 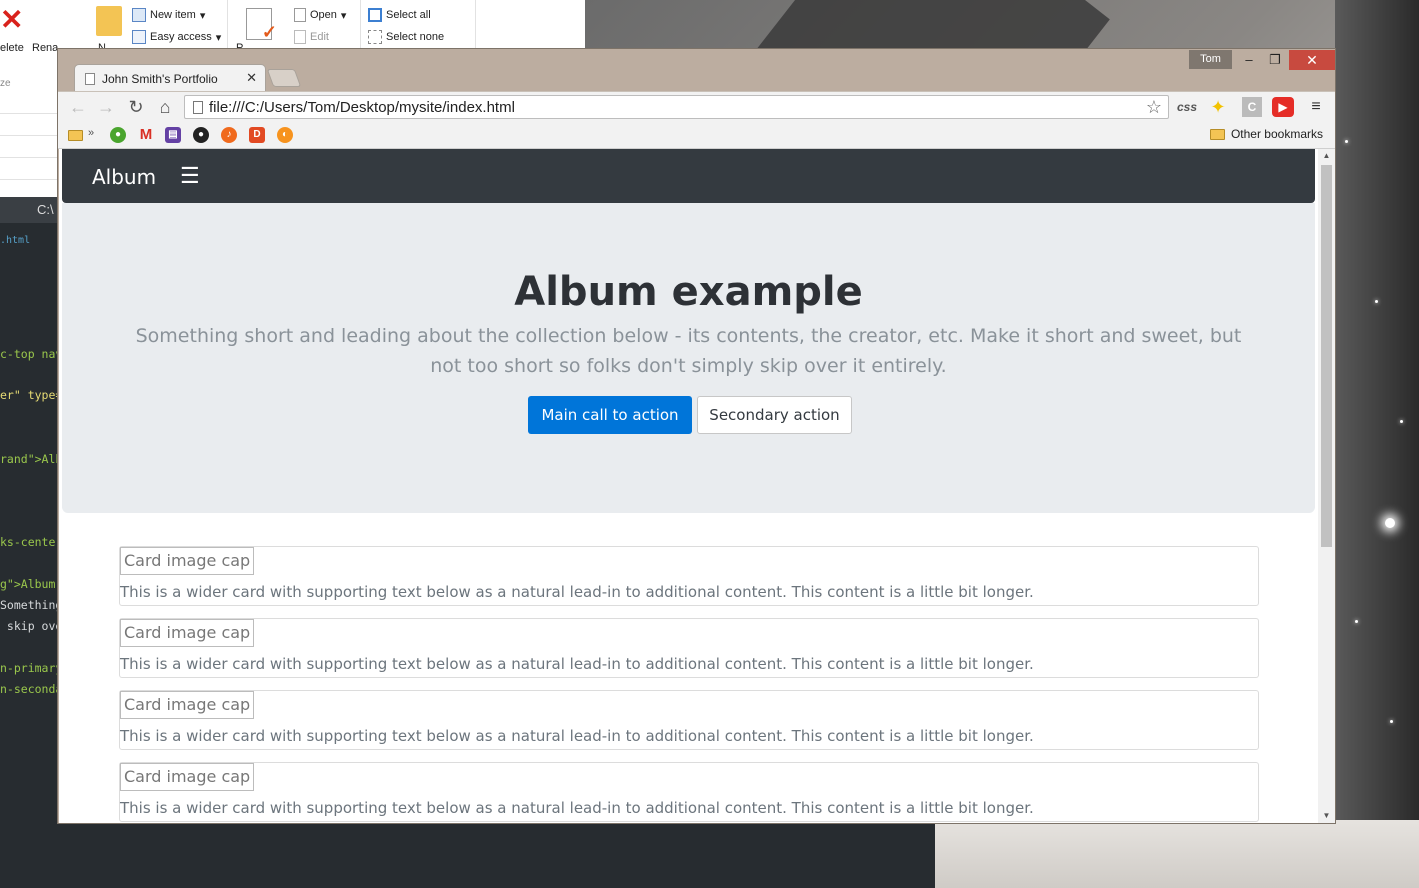 I want to click on open-button: Open ▾, so click(x=320, y=15).